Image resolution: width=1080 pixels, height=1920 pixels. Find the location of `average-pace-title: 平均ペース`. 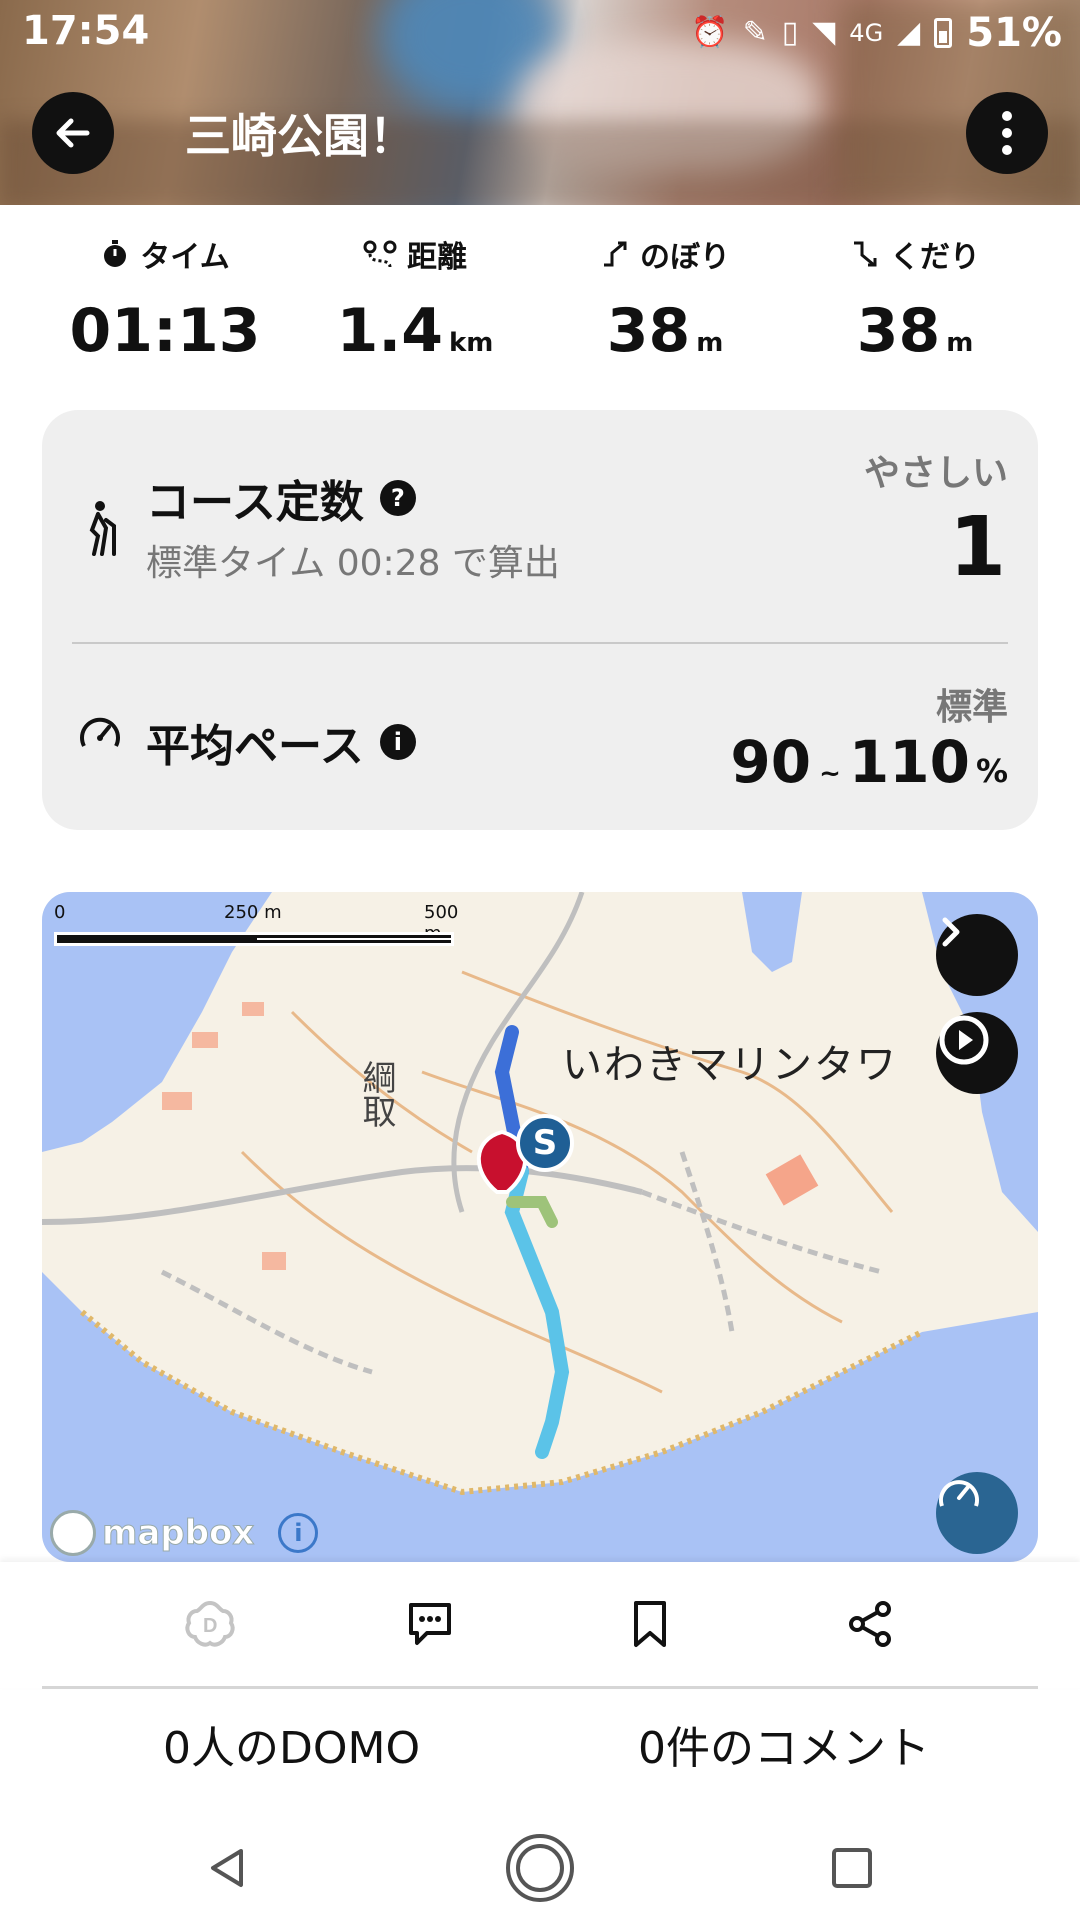

average-pace-title: 平均ペース is located at coordinates (255, 746).